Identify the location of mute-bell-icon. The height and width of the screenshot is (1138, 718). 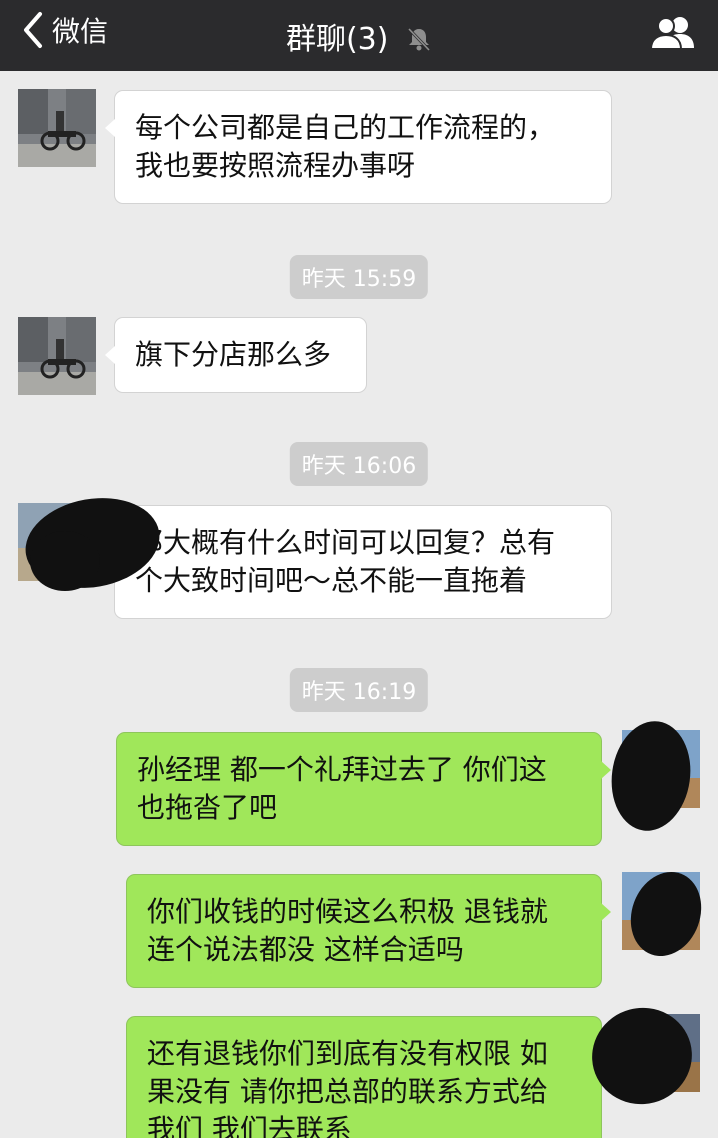
(419, 39).